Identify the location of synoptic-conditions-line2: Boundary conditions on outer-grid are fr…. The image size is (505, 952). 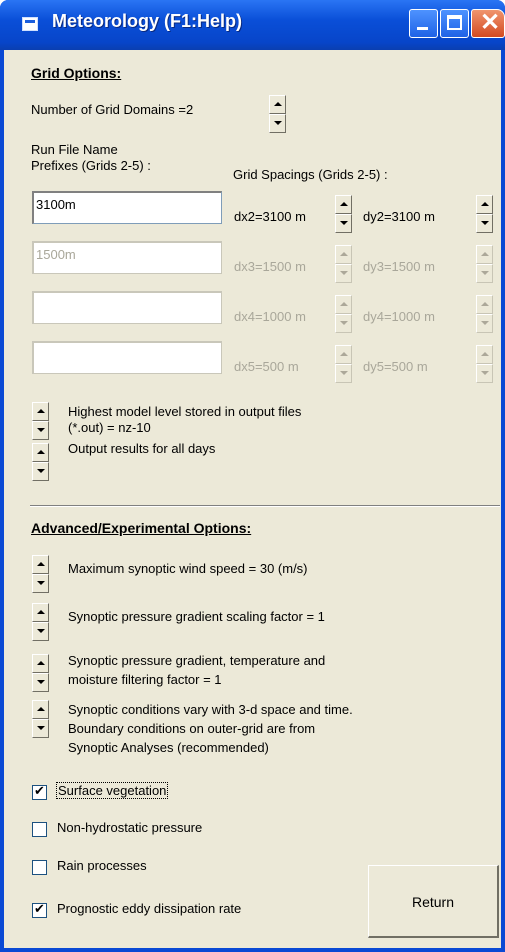
(192, 728).